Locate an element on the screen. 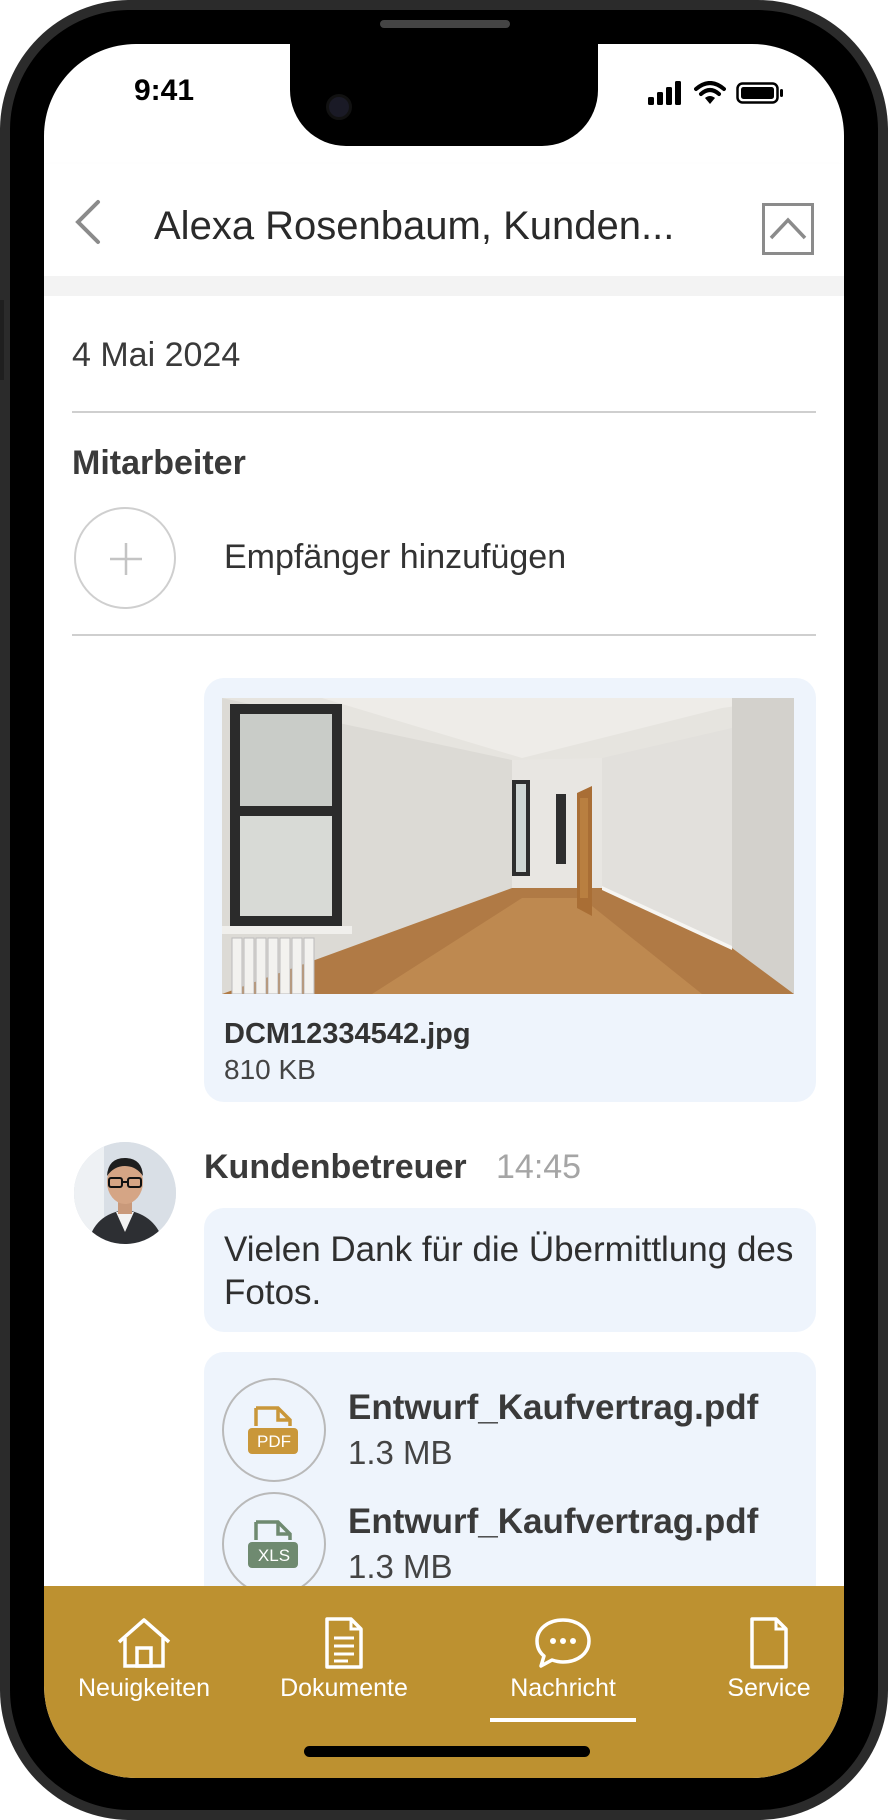 The height and width of the screenshot is (1820, 888). attachment-item: XLS Entwurf_Kaufvertrag.pdf 1.3 MB is located at coordinates (512, 1545).